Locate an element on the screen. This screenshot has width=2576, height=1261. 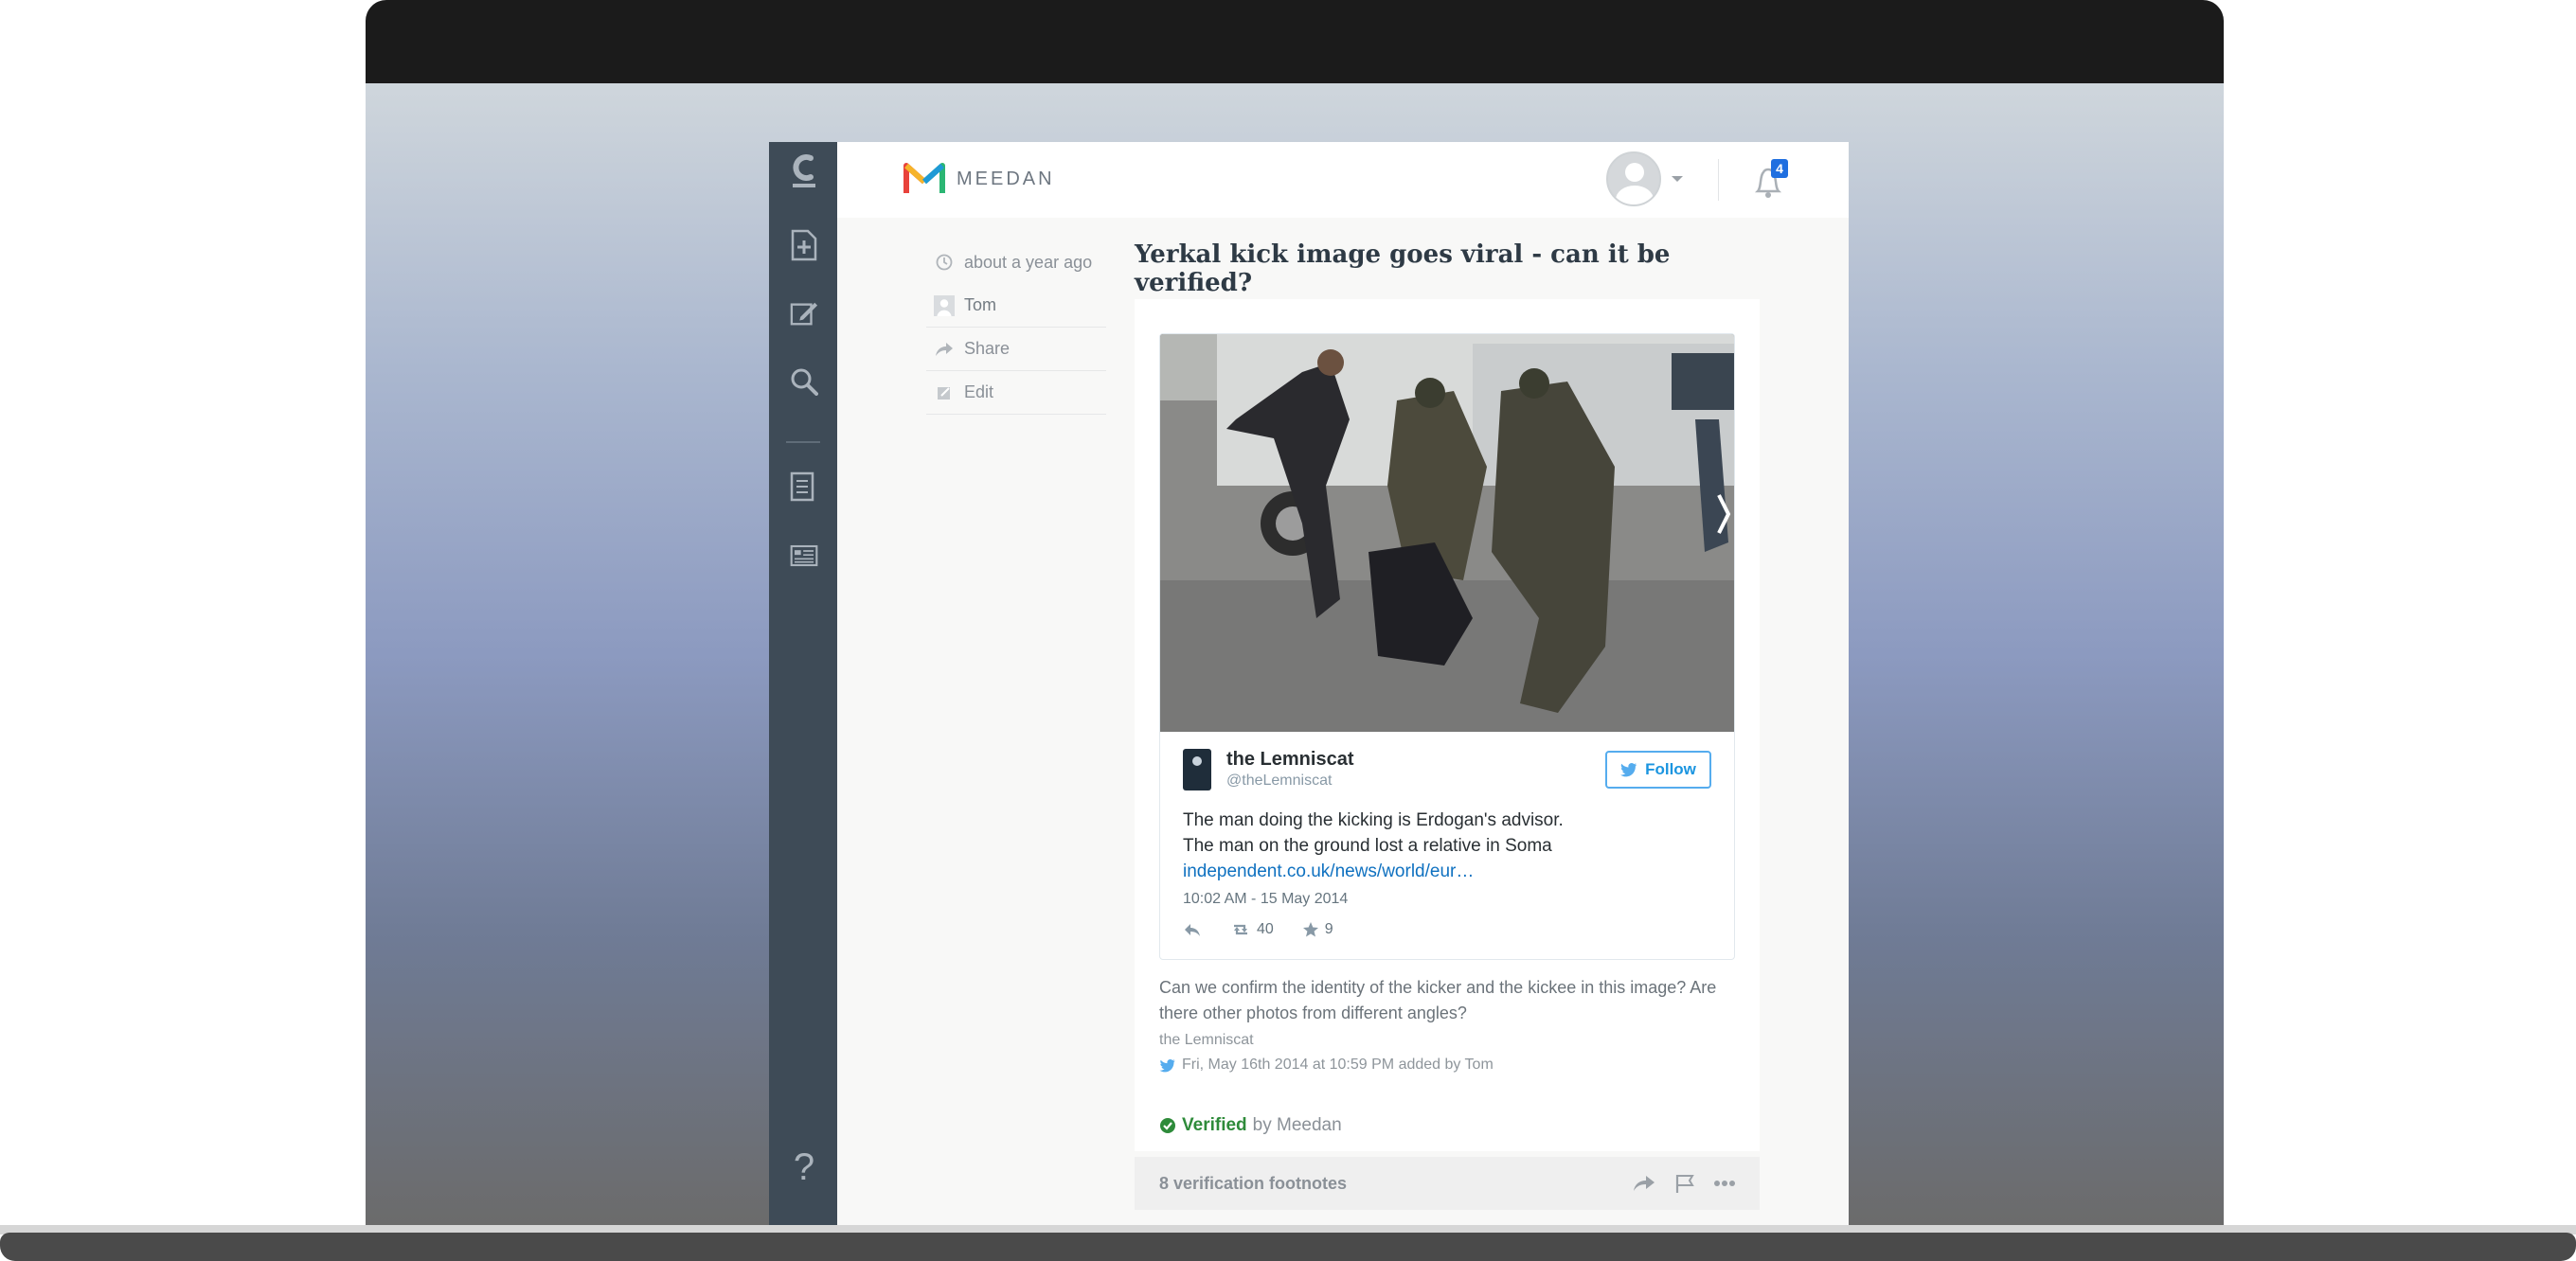
brand: MEEDAN is located at coordinates (979, 179).